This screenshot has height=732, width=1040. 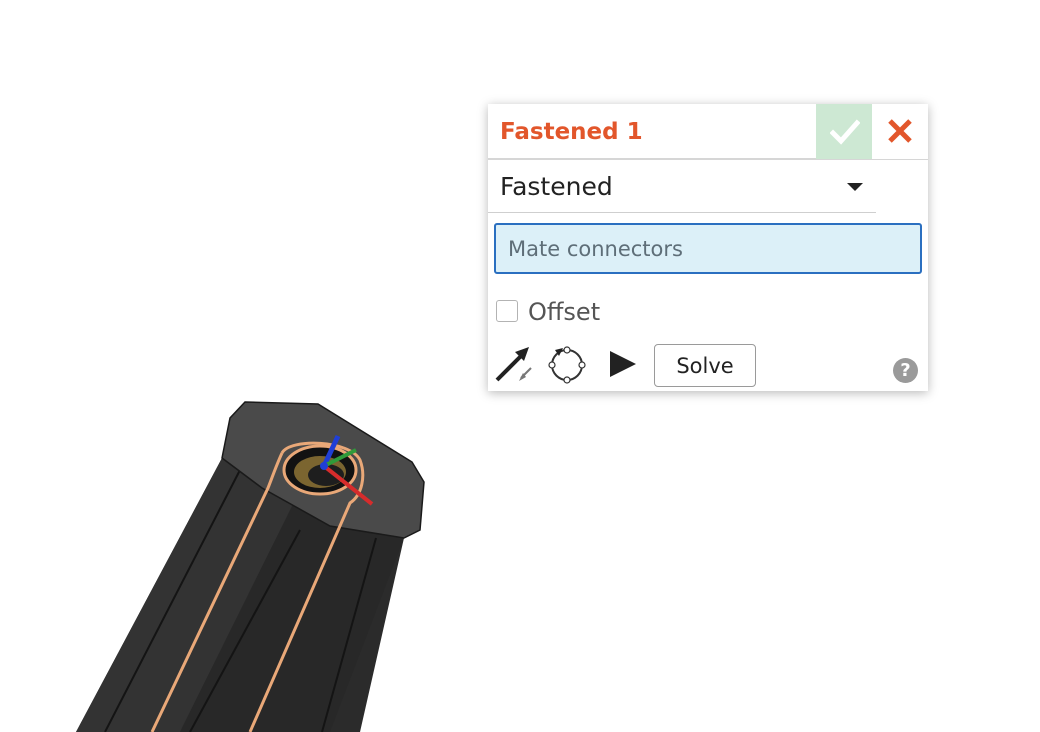 I want to click on caret-down-icon, so click(x=855, y=187).